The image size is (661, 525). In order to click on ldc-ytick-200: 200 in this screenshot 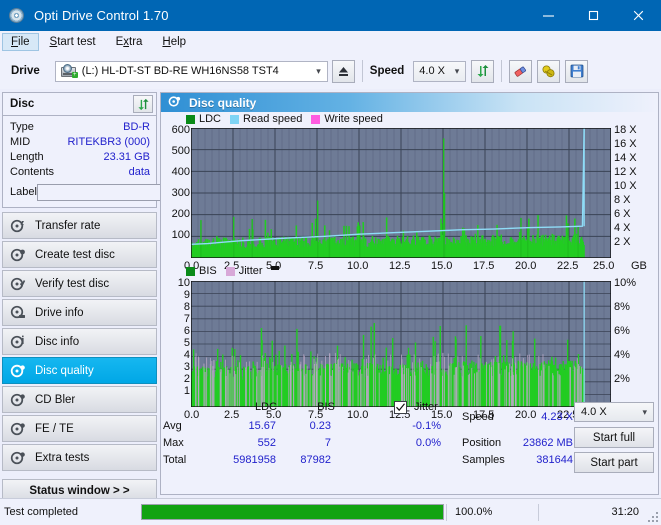, I will do `click(180, 214)`.